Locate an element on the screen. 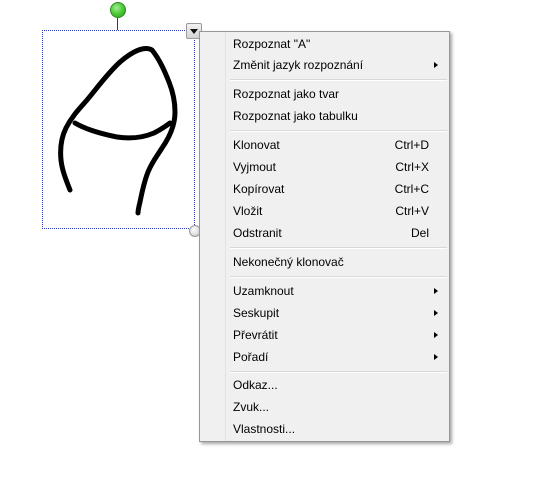  menu-item-label: Nekonečný klonovač is located at coordinates (288, 262).